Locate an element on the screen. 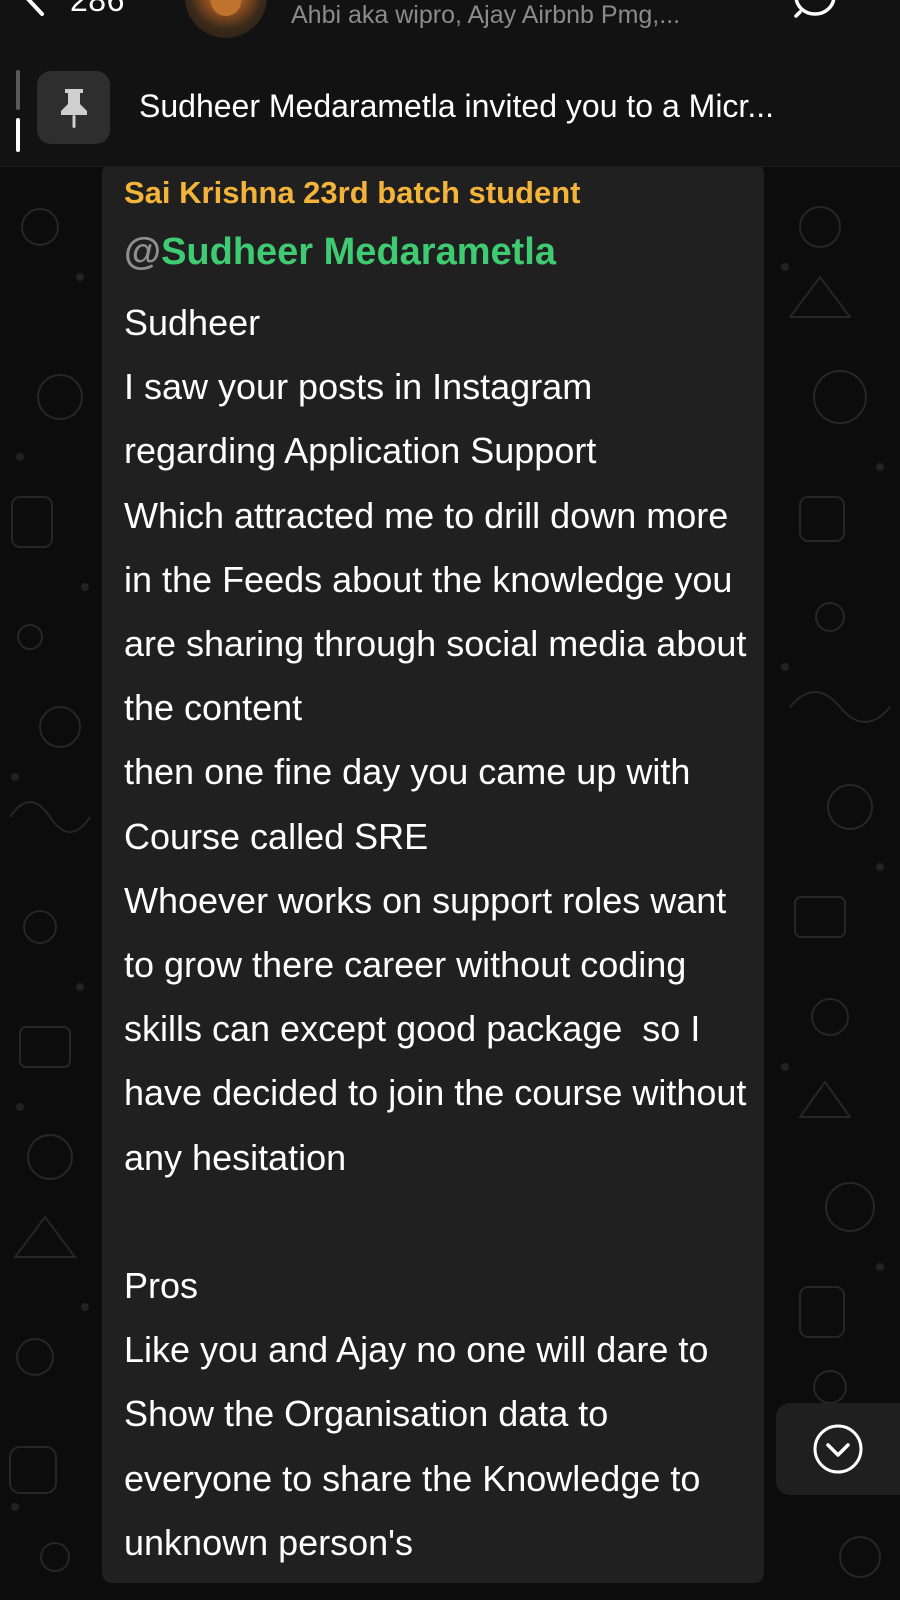 This screenshot has width=900, height=1600. back-button is located at coordinates (35, 8).